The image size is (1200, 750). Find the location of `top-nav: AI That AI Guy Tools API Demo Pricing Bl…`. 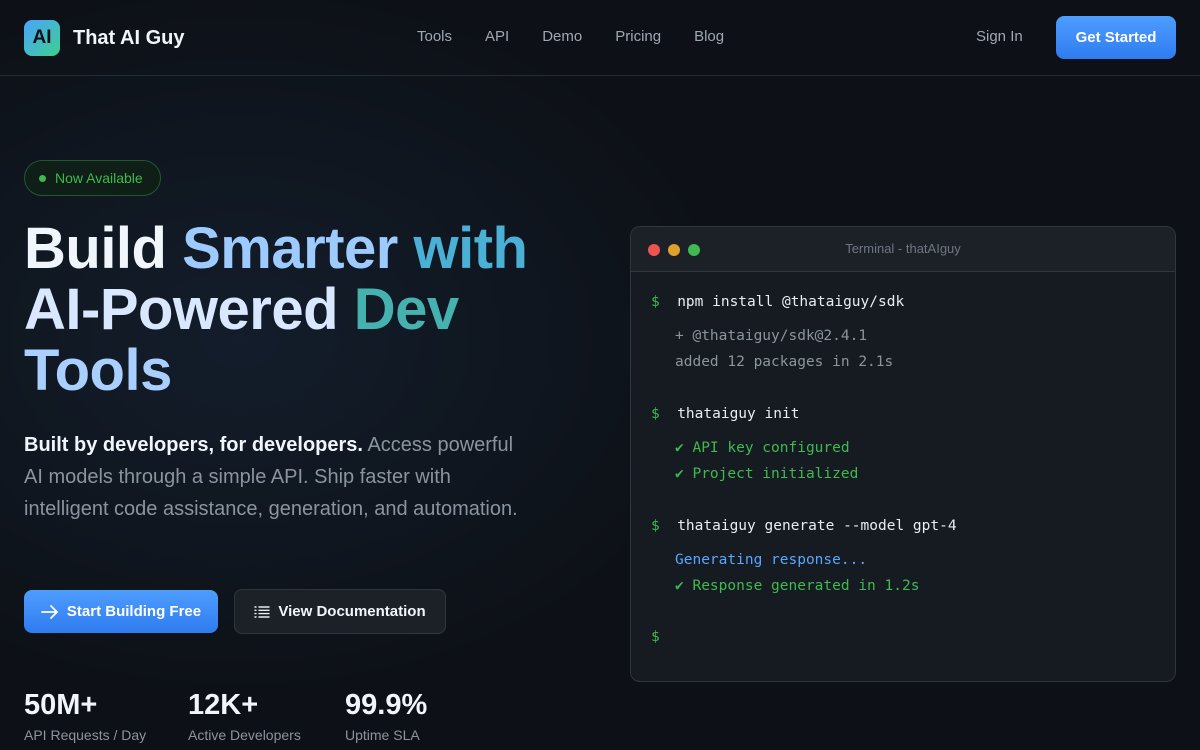

top-nav: AI That AI Guy Tools API Demo Pricing Bl… is located at coordinates (600, 38).